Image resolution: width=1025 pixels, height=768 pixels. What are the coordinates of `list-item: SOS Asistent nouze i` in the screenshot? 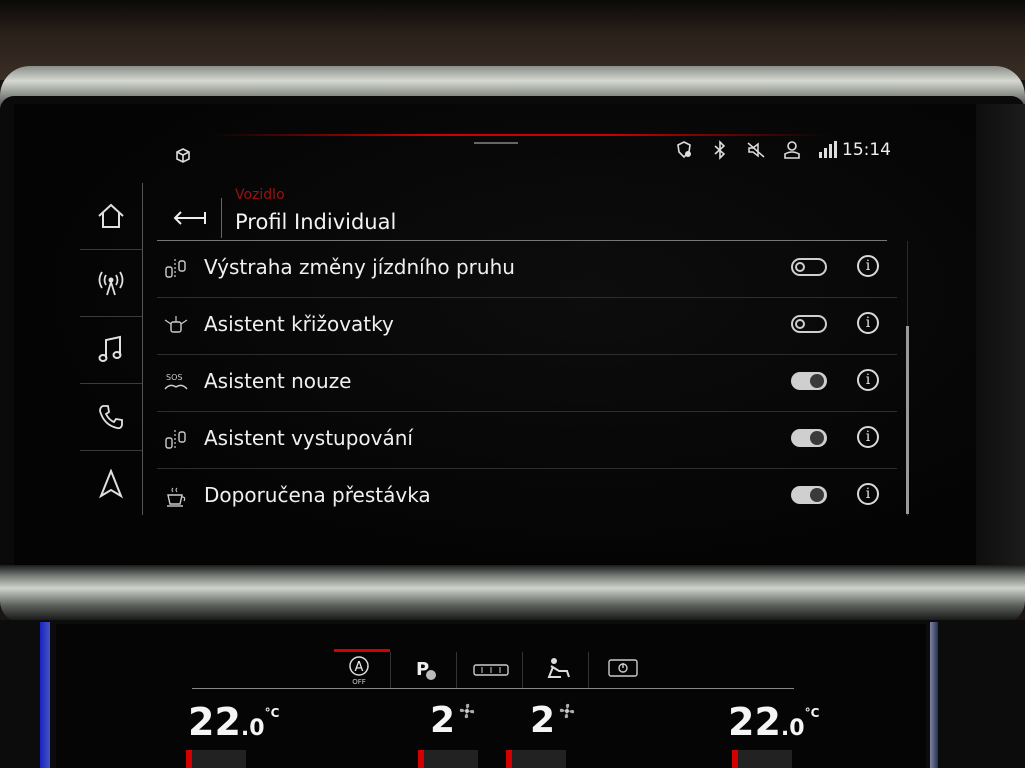 It's located at (527, 383).